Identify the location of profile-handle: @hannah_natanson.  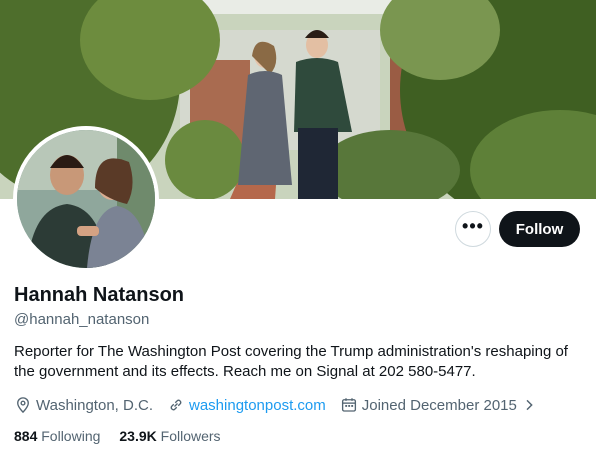
(82, 319).